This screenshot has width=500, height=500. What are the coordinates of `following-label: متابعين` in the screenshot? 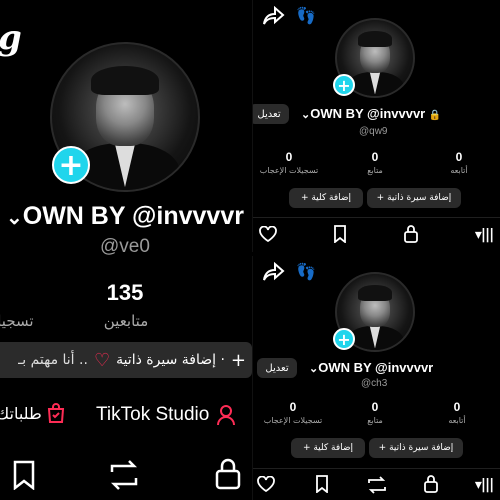 It's located at (126, 321).